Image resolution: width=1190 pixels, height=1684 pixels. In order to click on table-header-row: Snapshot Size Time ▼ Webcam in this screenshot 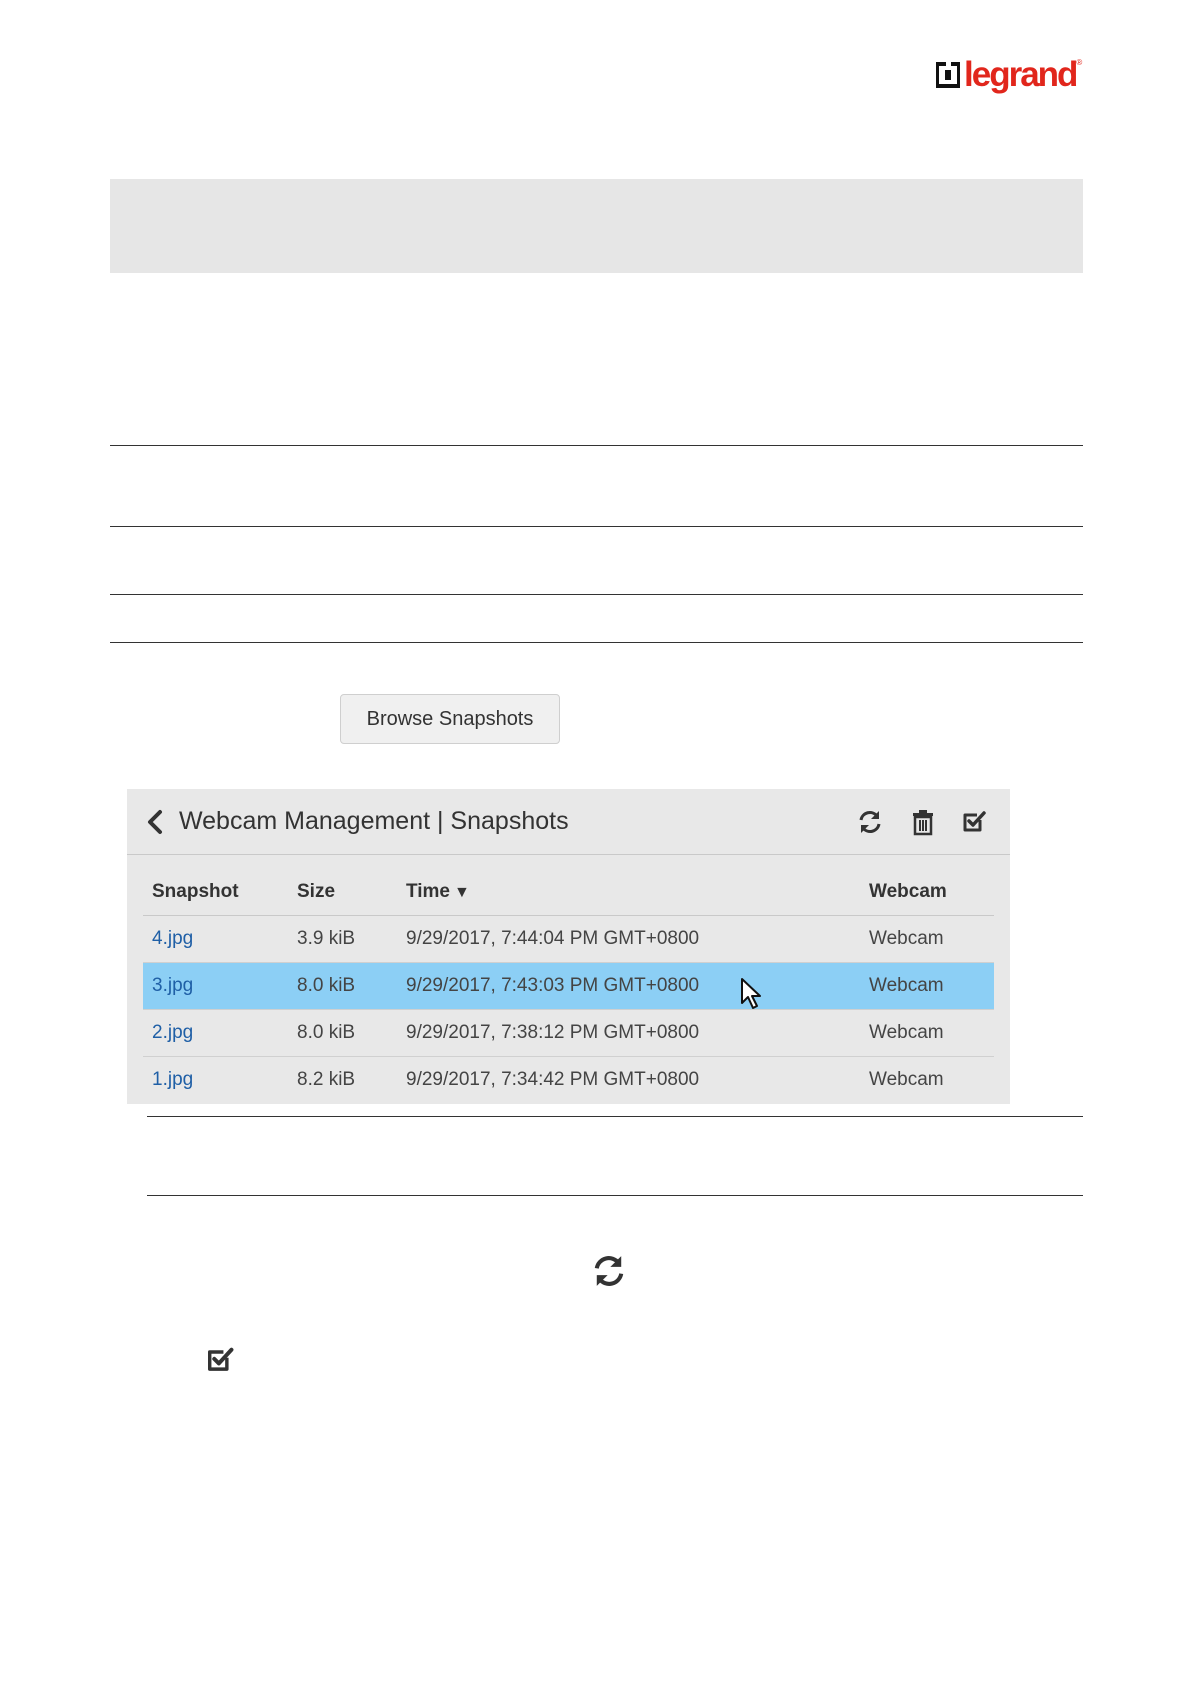, I will do `click(568, 892)`.